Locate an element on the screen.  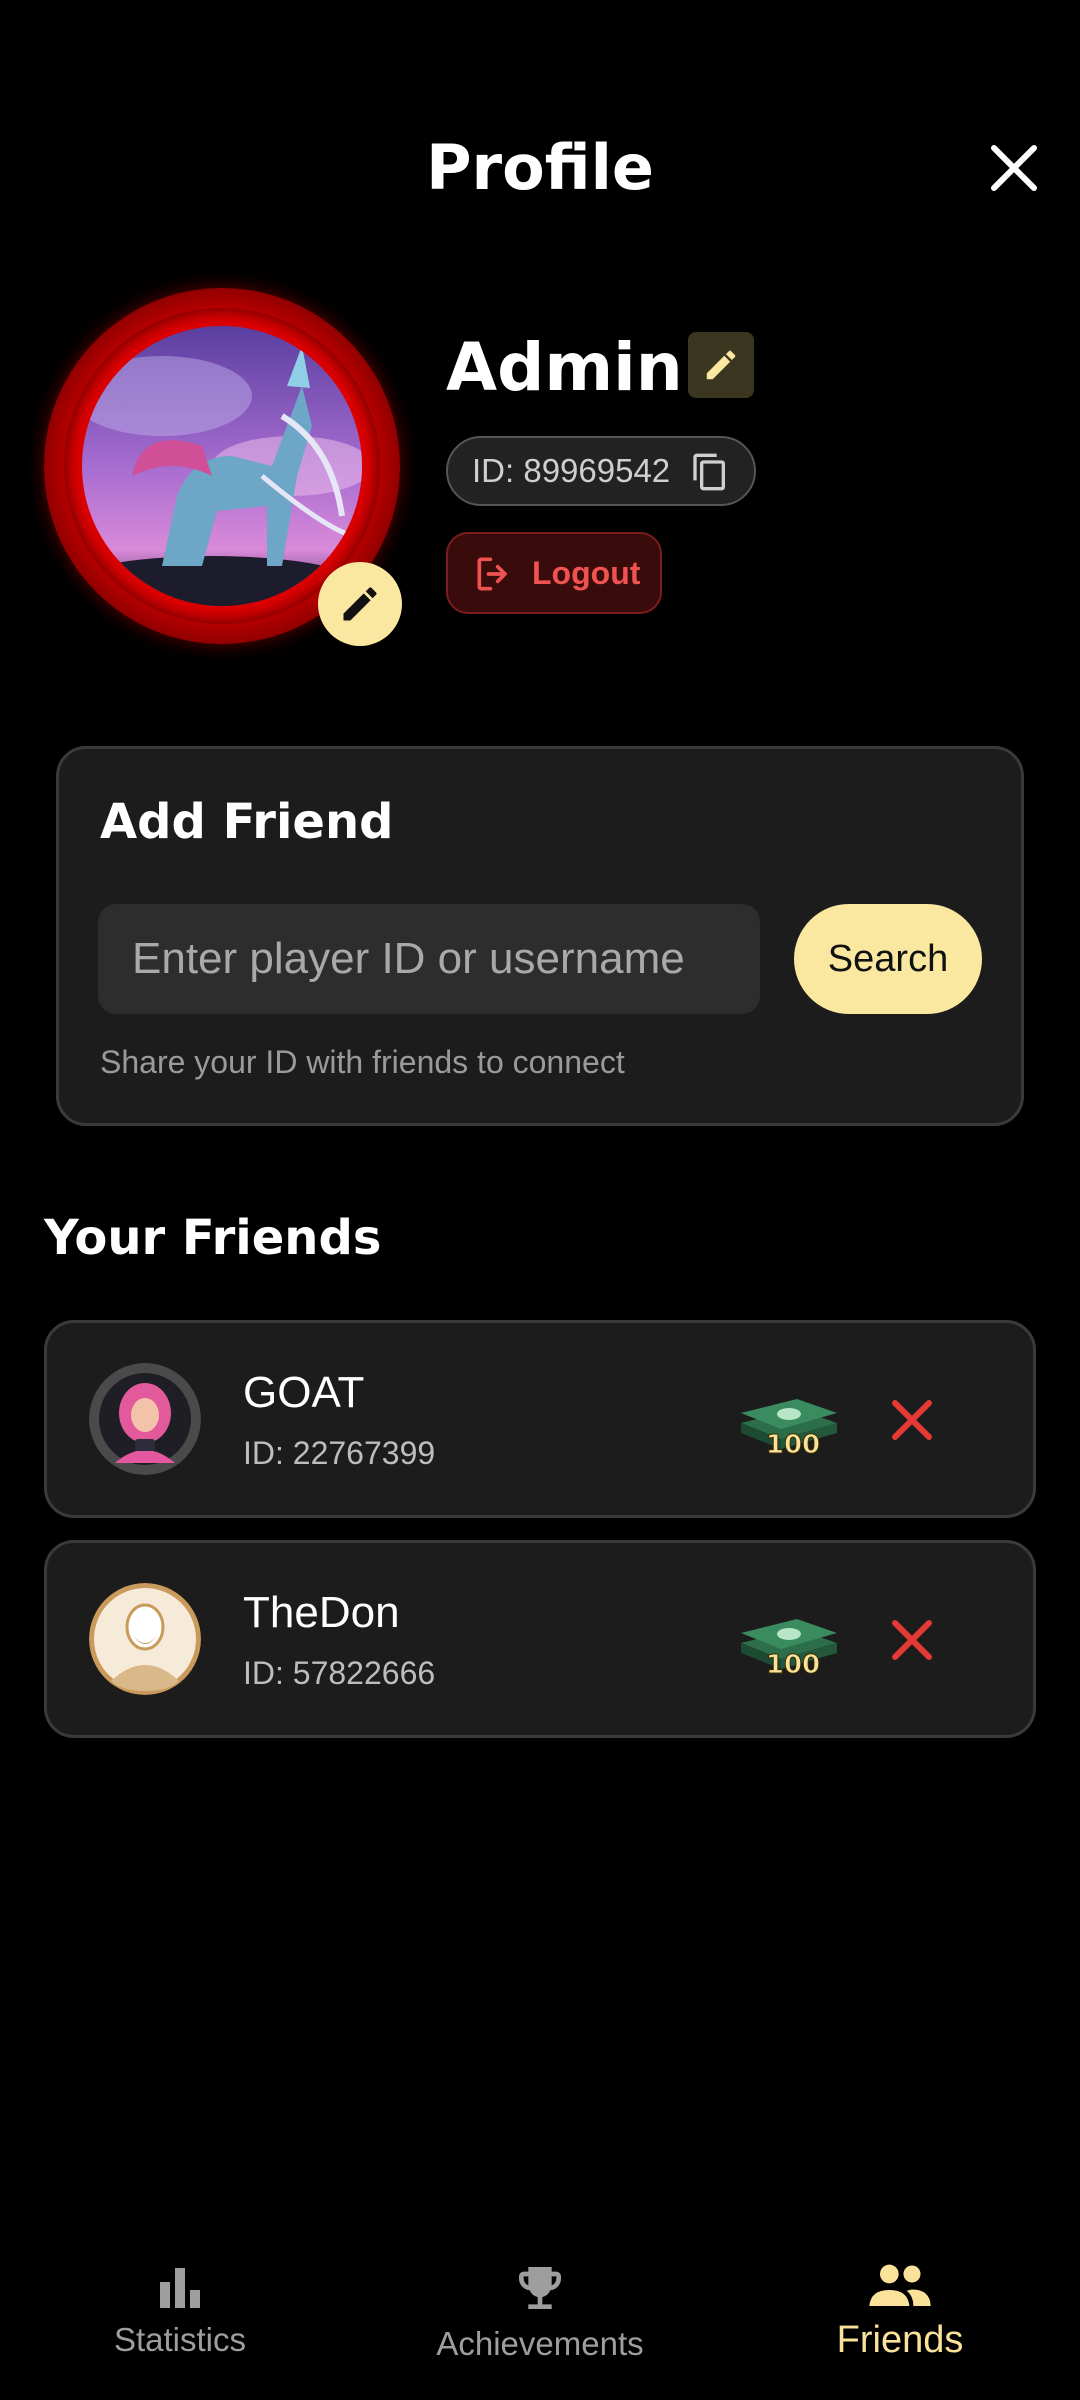
edit-name-button is located at coordinates (721, 365).